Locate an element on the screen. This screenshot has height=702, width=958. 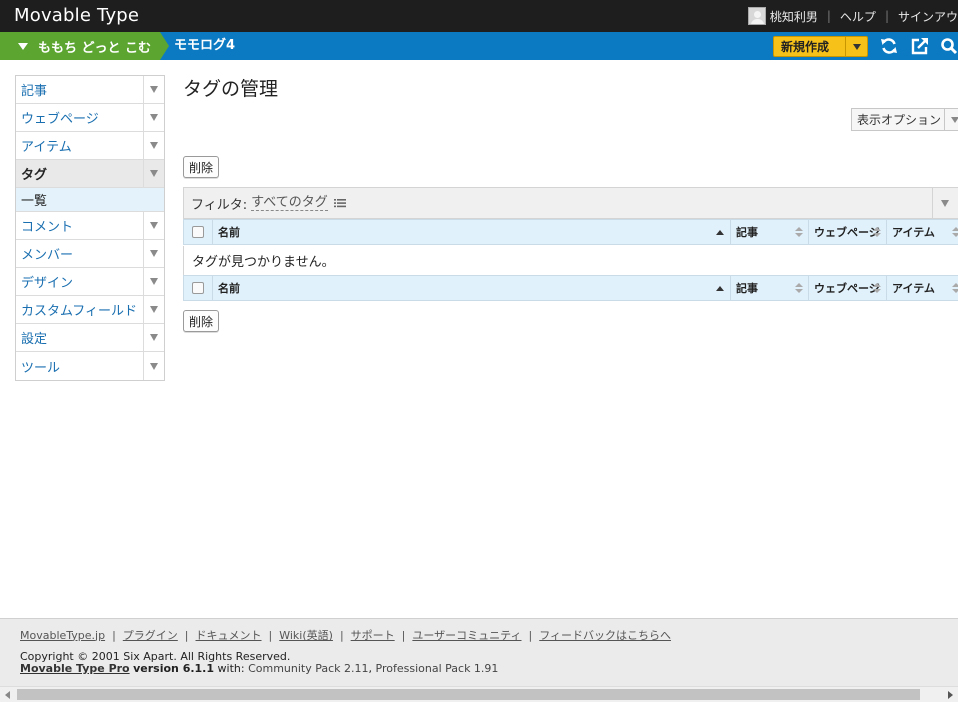
footer-link-community: ユーザーコミュニティ is located at coordinates (466, 635).